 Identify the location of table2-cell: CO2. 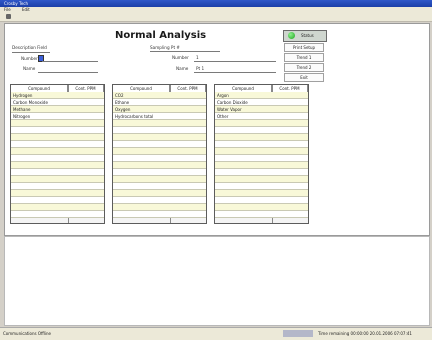
(119, 95).